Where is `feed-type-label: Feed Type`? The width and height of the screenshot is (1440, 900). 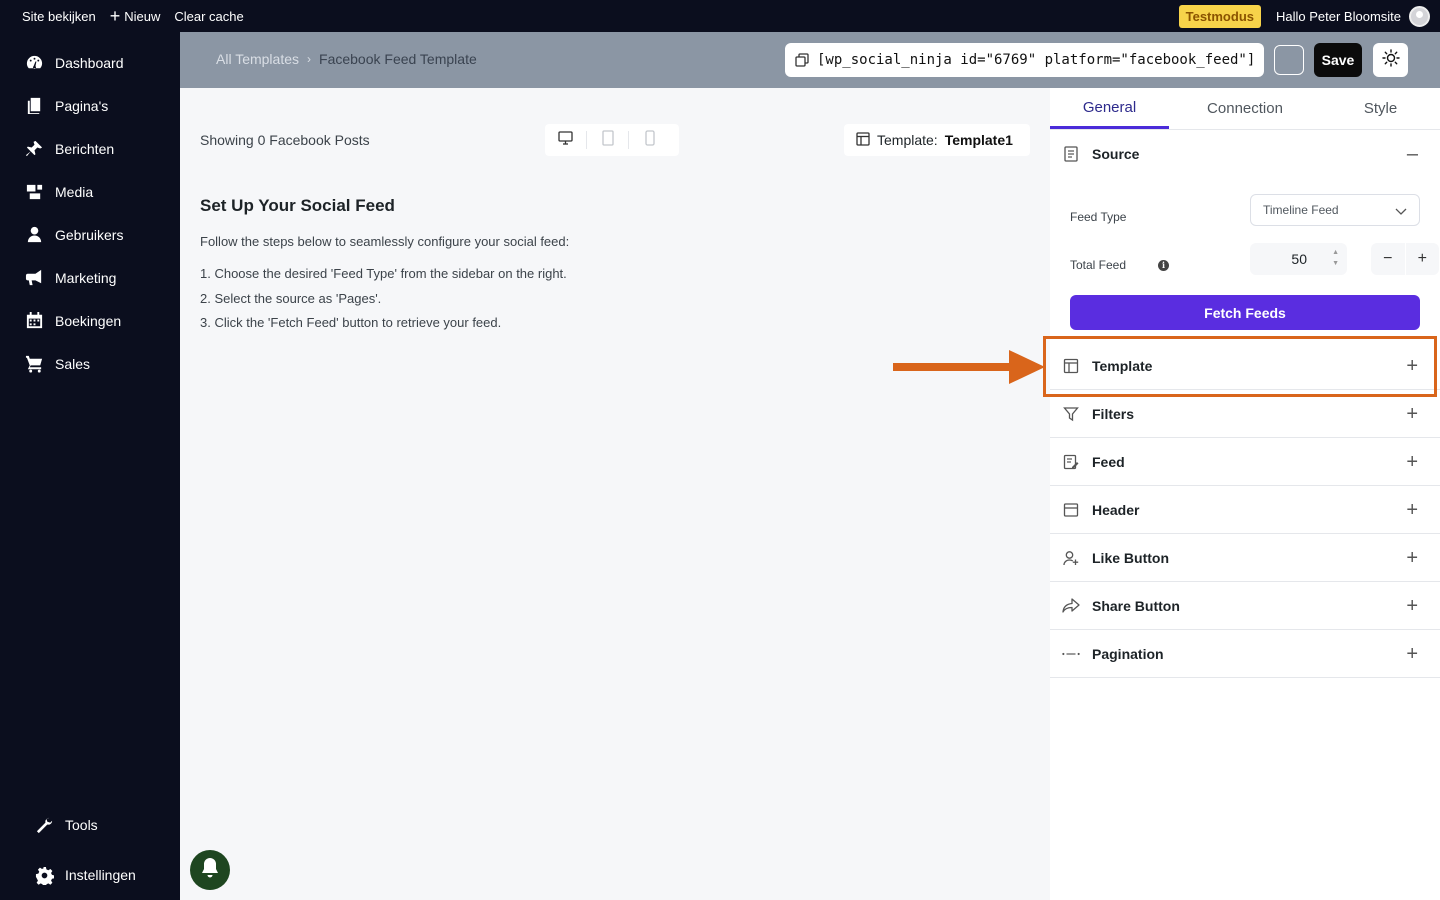
feed-type-label: Feed Type is located at coordinates (1098, 217).